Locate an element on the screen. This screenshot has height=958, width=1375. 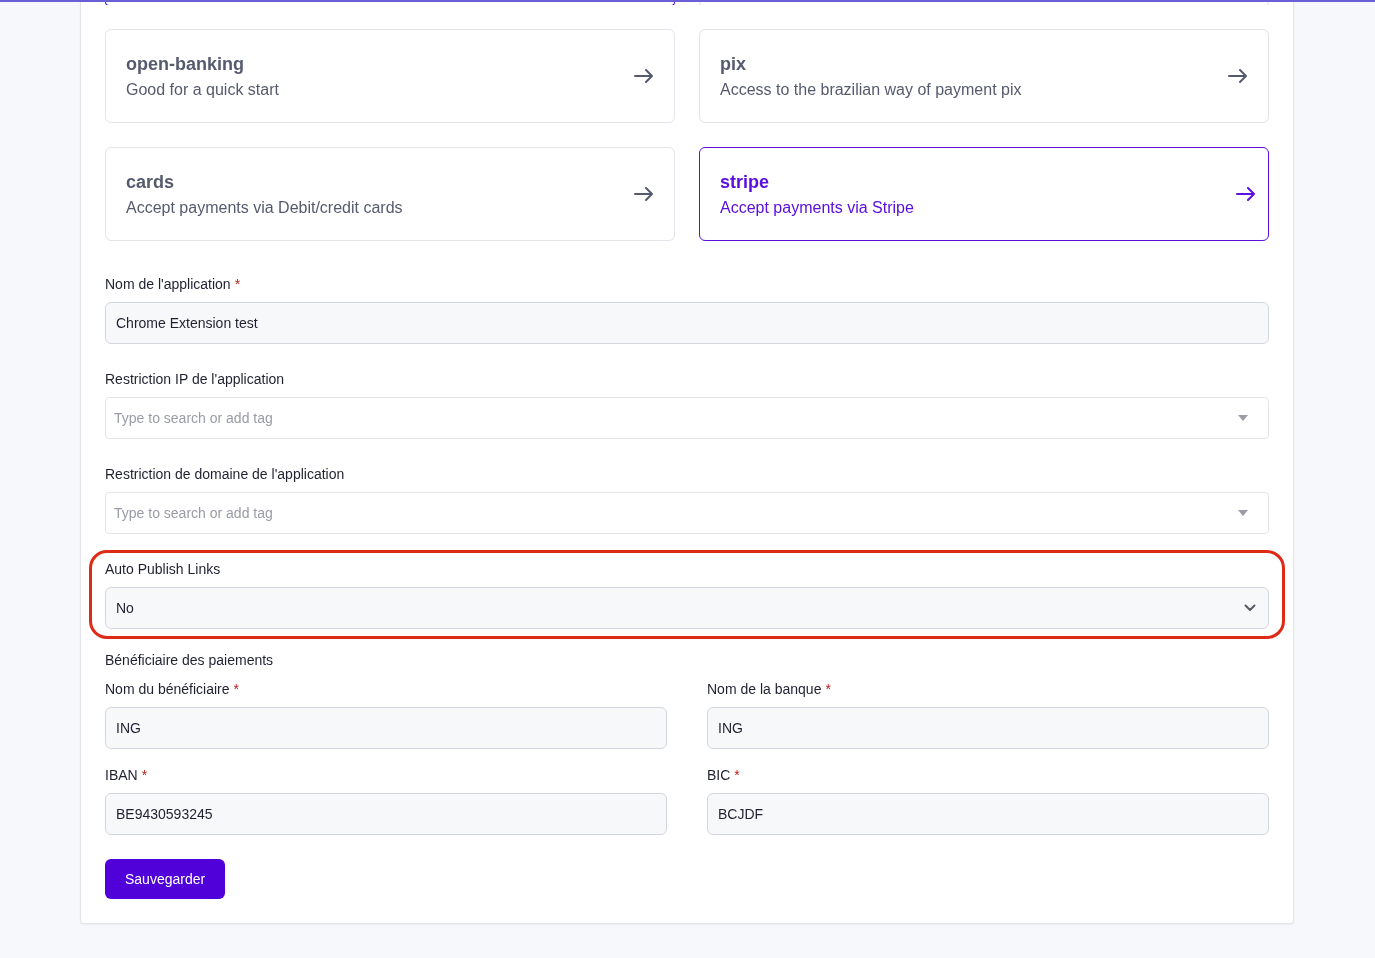
card-description: Accept payments via Debit/credit cards is located at coordinates (264, 207).